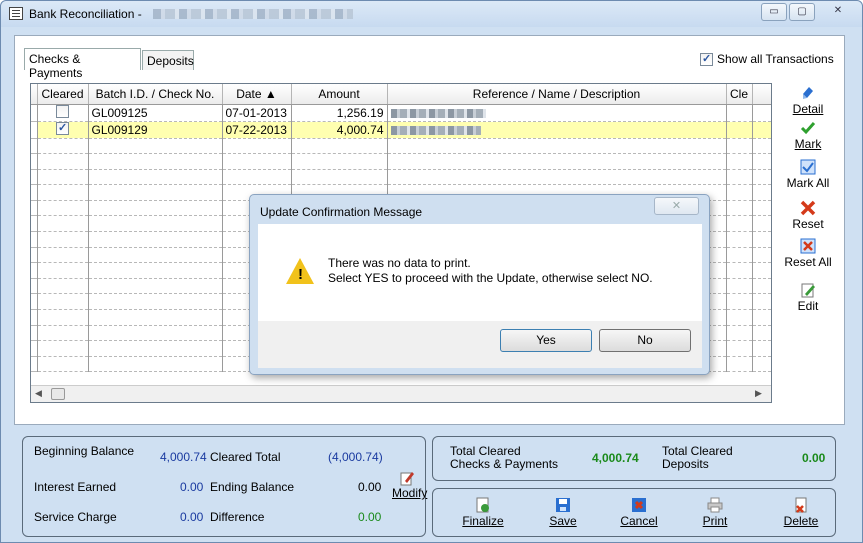 This screenshot has width=863, height=543. Describe the element at coordinates (715, 505) in the screenshot. I see `print-icon` at that location.